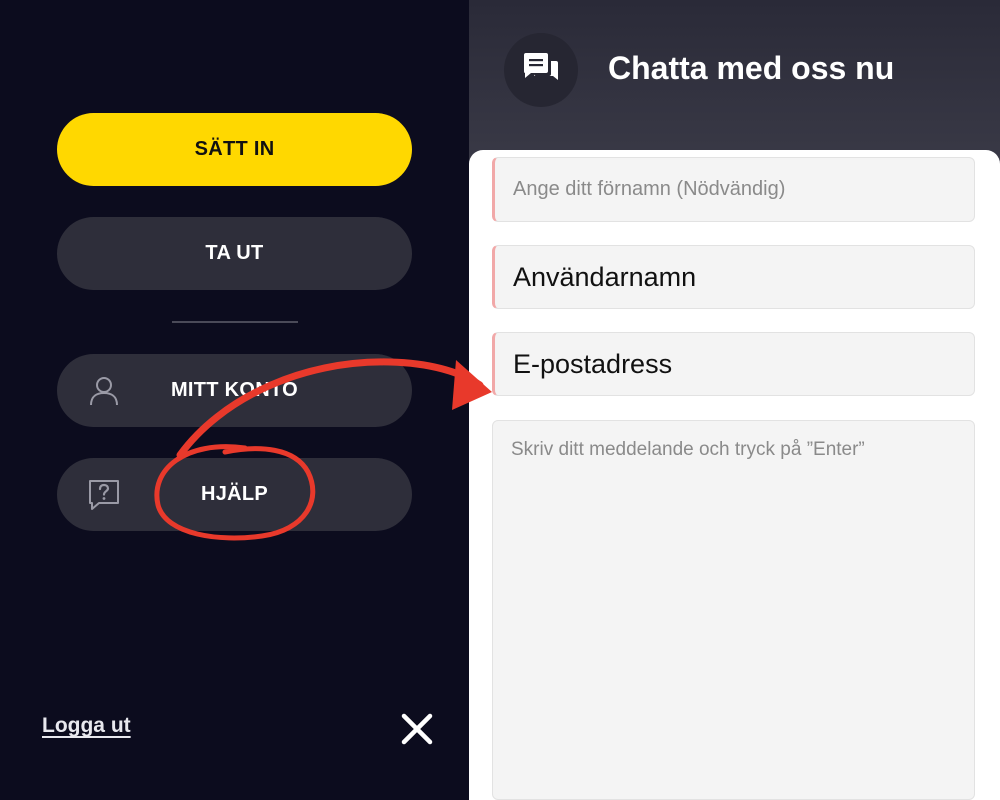 The height and width of the screenshot is (800, 1000). I want to click on chat-bubbles-icon, so click(541, 70).